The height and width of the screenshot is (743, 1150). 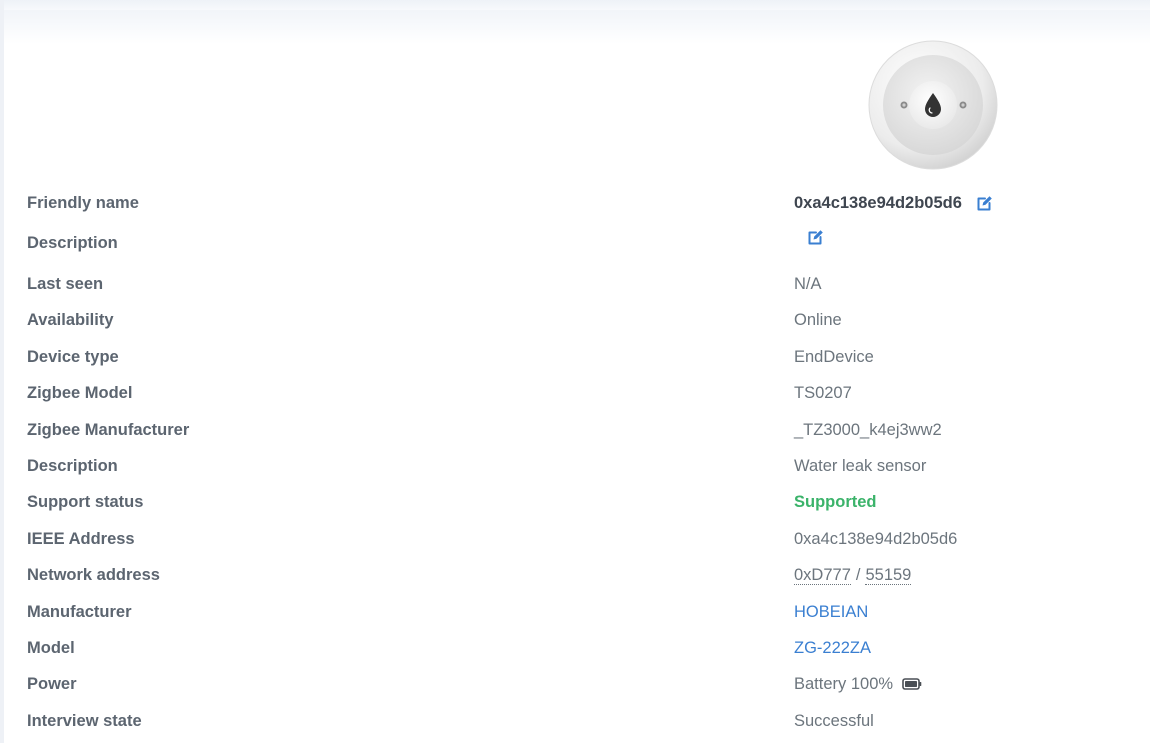 I want to click on row-availability: Availability Online, so click(x=575, y=320).